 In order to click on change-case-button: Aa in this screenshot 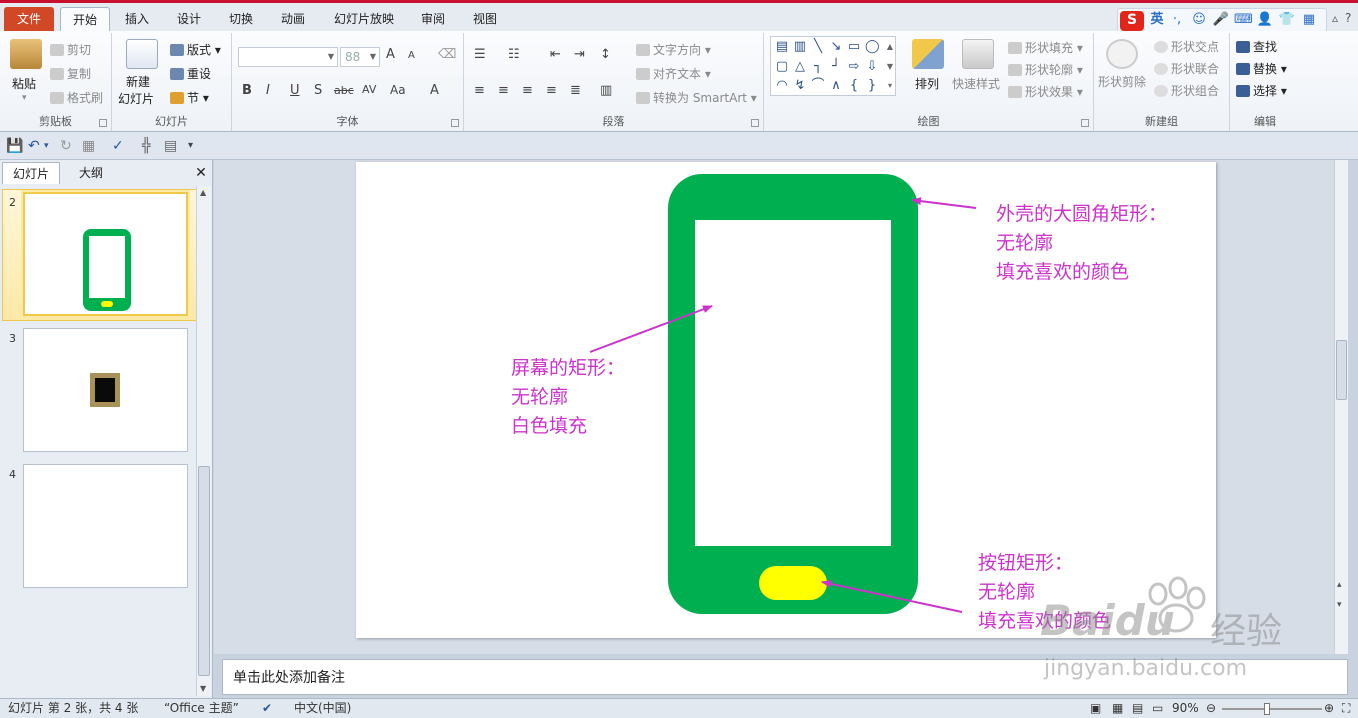, I will do `click(398, 90)`.